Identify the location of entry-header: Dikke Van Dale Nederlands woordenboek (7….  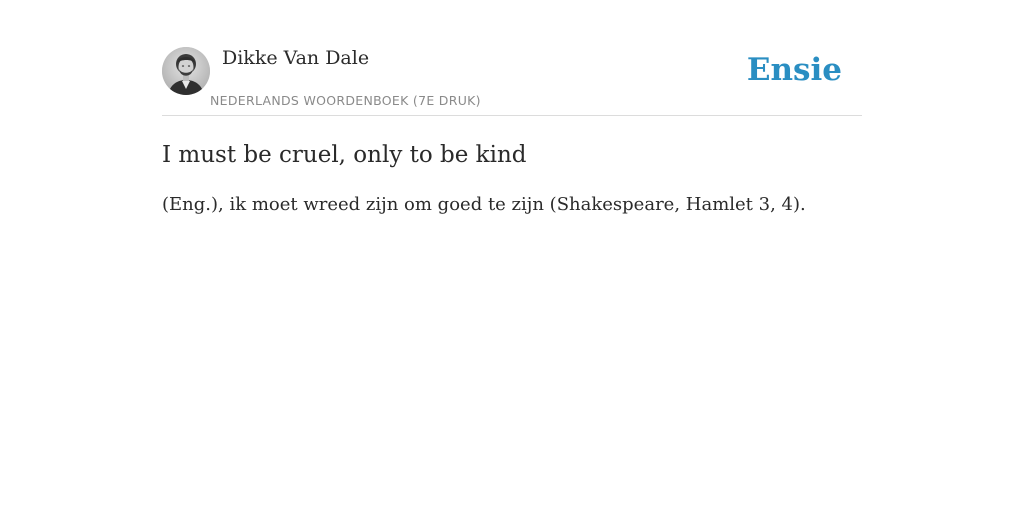
(512, 78).